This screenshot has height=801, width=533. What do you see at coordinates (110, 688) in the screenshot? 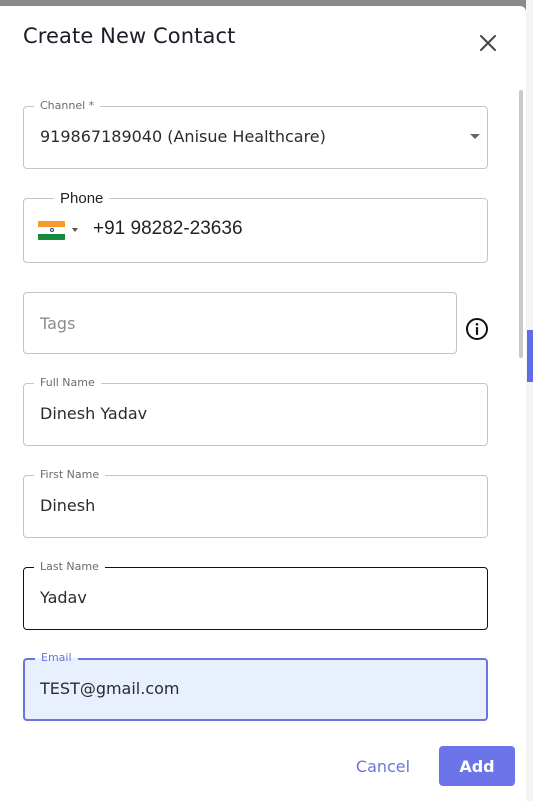
I see `email-value: TEST@gmail.com` at bounding box center [110, 688].